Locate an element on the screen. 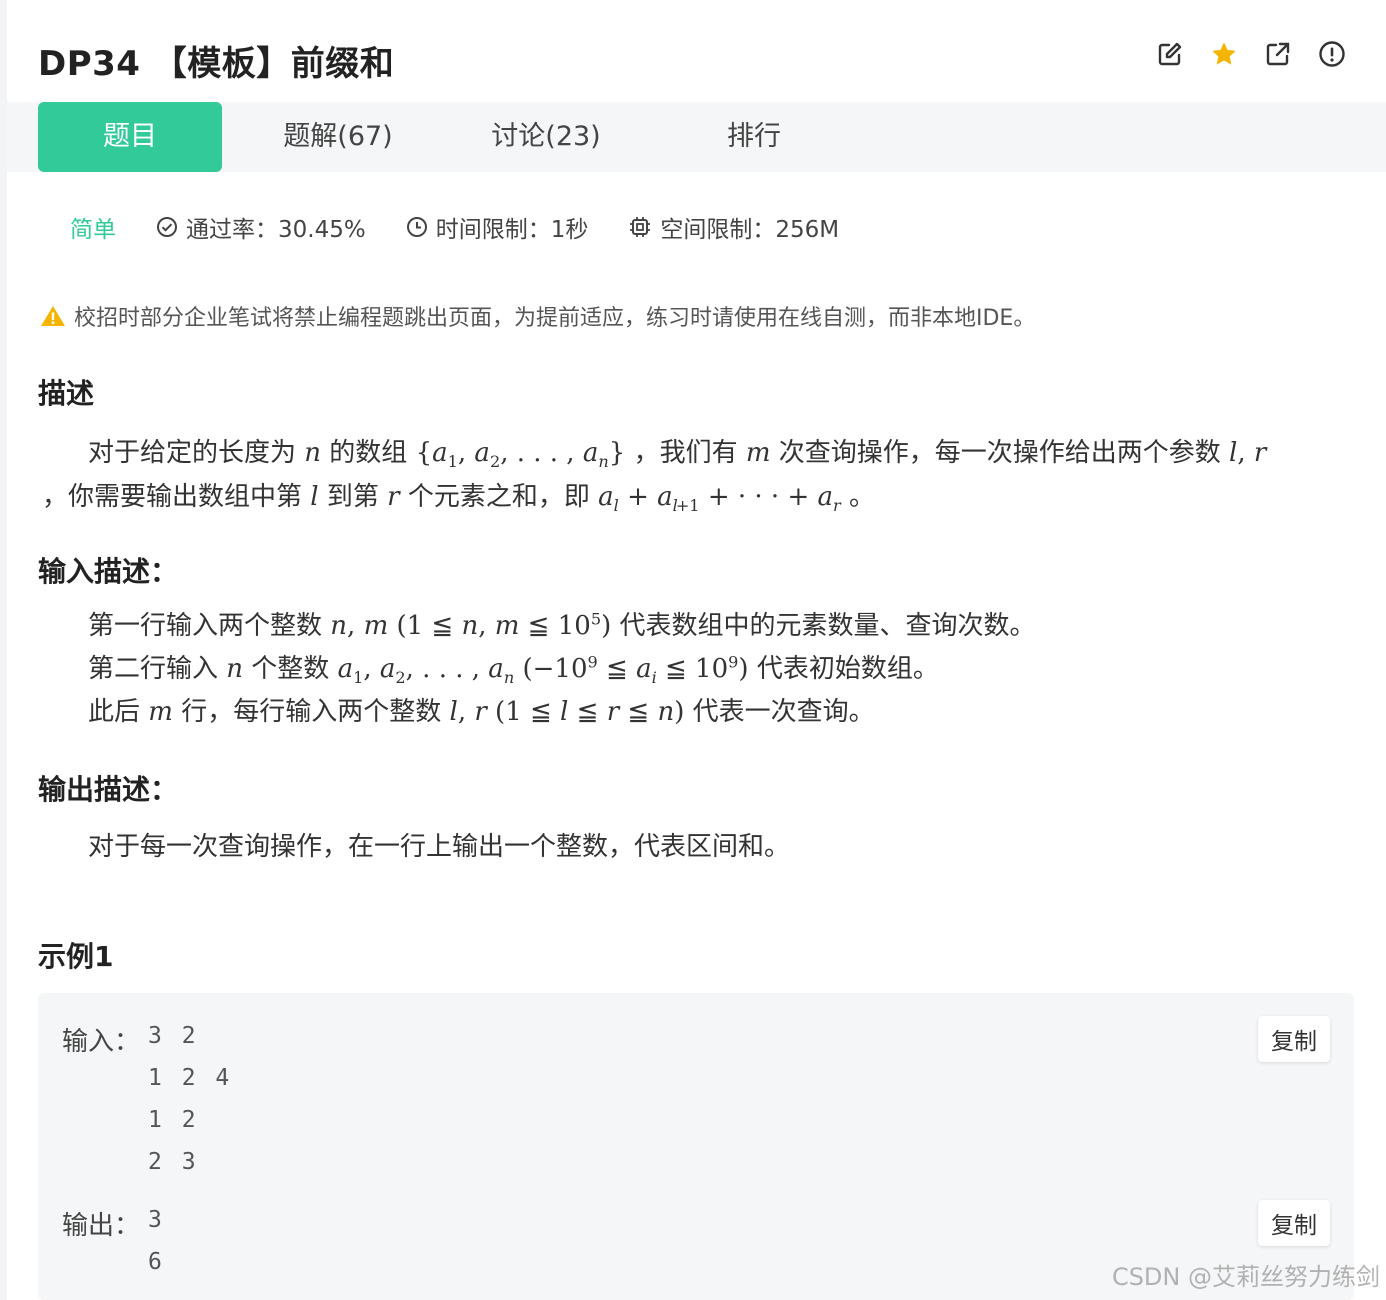 The height and width of the screenshot is (1300, 1386). description-heading: 描述 is located at coordinates (66, 393).